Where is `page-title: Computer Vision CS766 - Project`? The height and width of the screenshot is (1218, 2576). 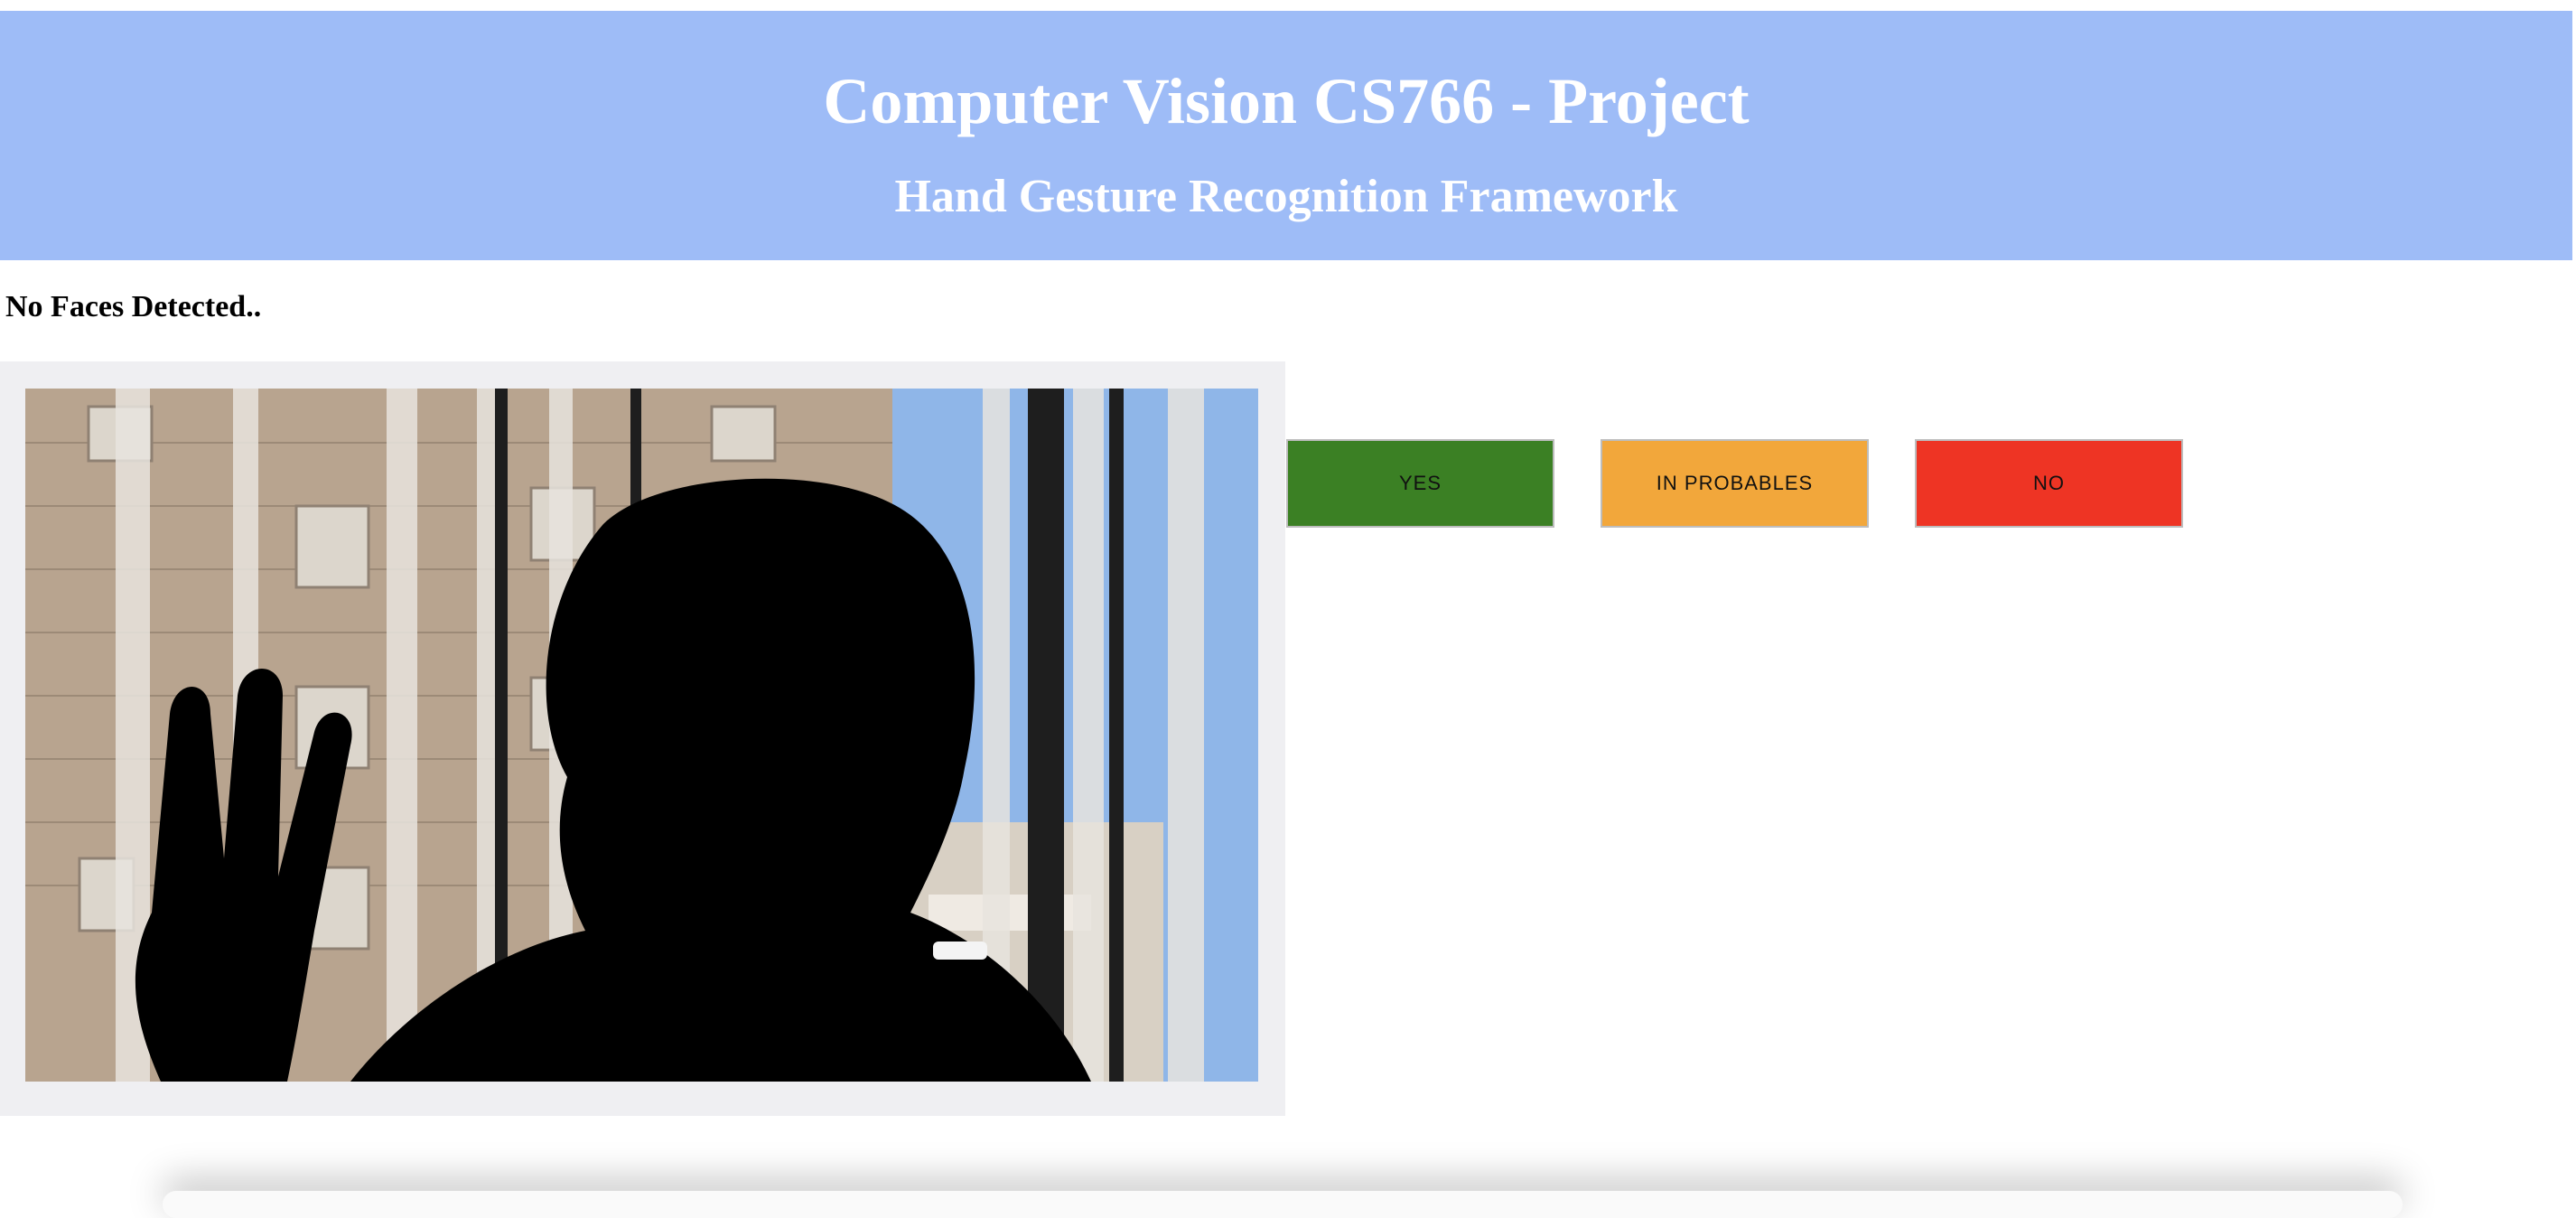 page-title: Computer Vision CS766 - Project is located at coordinates (1286, 101).